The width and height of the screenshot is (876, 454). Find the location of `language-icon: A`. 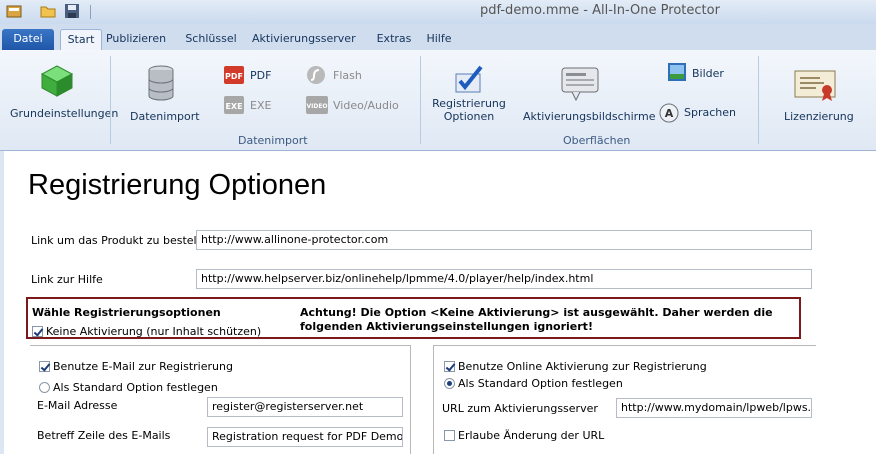

language-icon: A is located at coordinates (669, 113).